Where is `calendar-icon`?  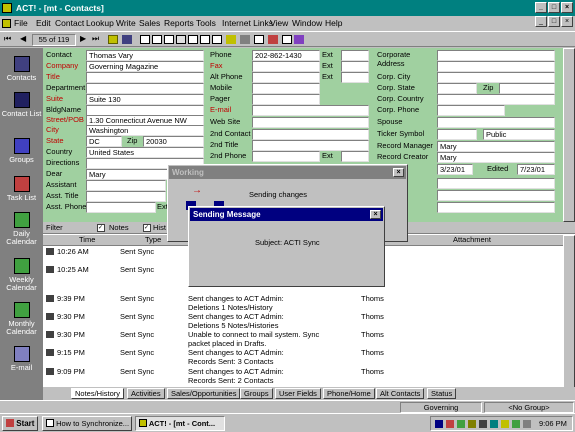
calendar-icon is located at coordinates (259, 39).